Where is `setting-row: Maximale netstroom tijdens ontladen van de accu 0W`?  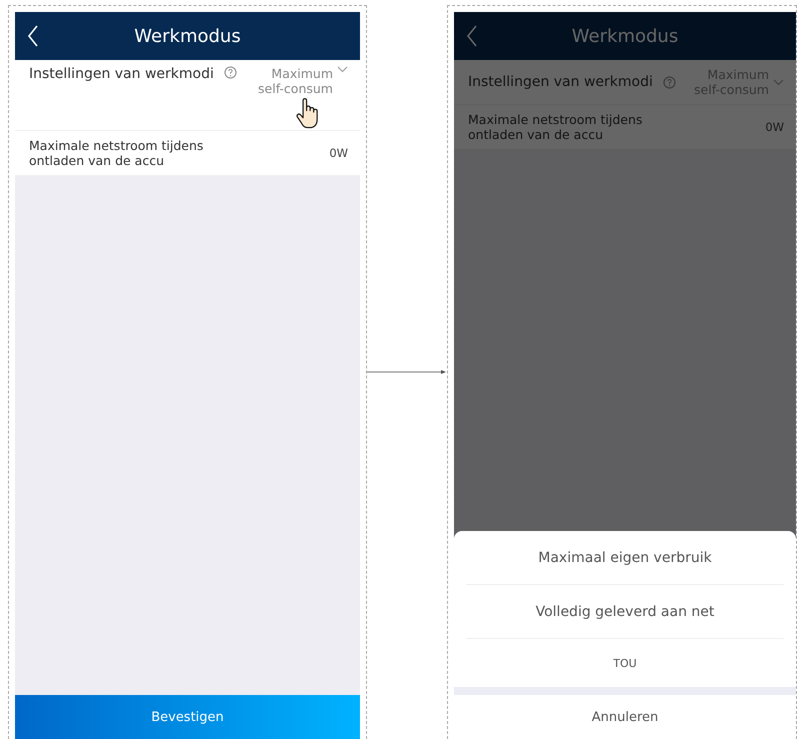 setting-row: Maximale netstroom tijdens ontladen van de accu 0W is located at coordinates (187, 153).